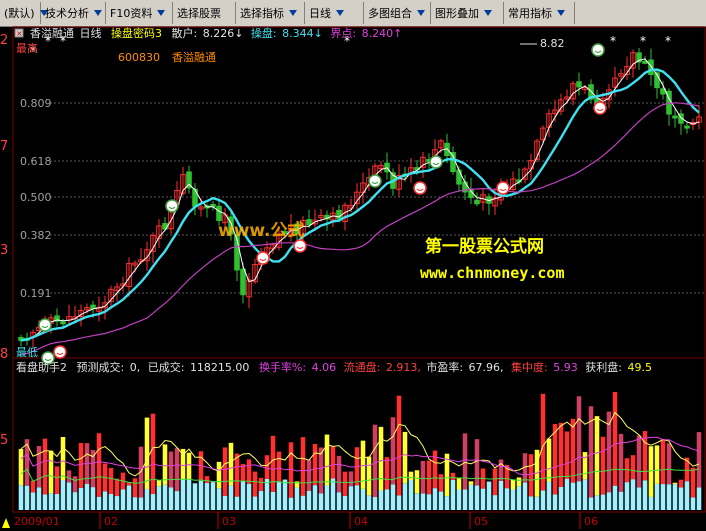 Image resolution: width=706 pixels, height=531 pixels. I want to click on overlay-text: www.公式, so click(261, 230).